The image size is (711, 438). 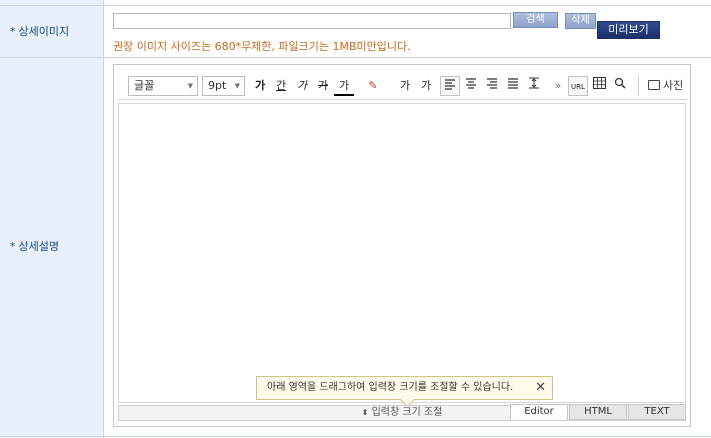 I want to click on photo-label: 사진, so click(x=673, y=85).